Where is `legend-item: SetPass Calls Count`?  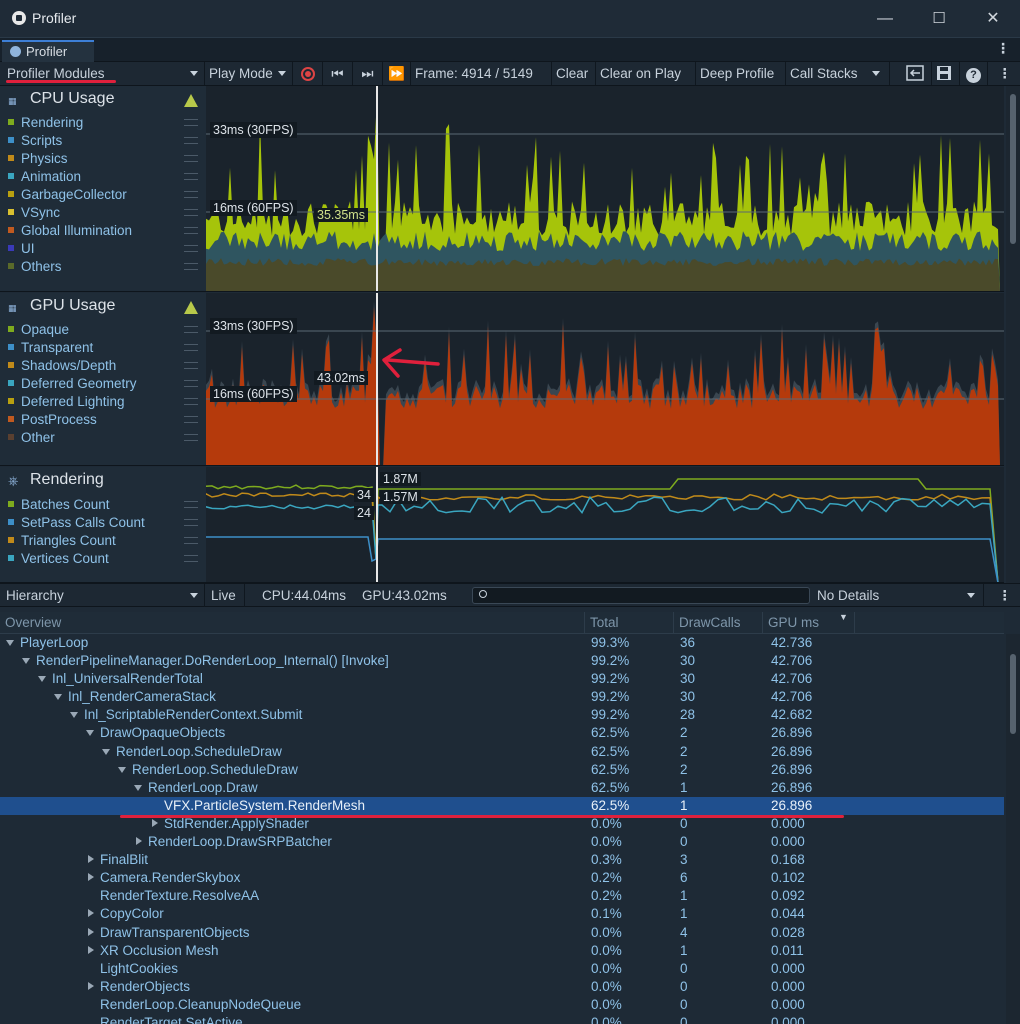
legend-item: SetPass Calls Count is located at coordinates (103, 523).